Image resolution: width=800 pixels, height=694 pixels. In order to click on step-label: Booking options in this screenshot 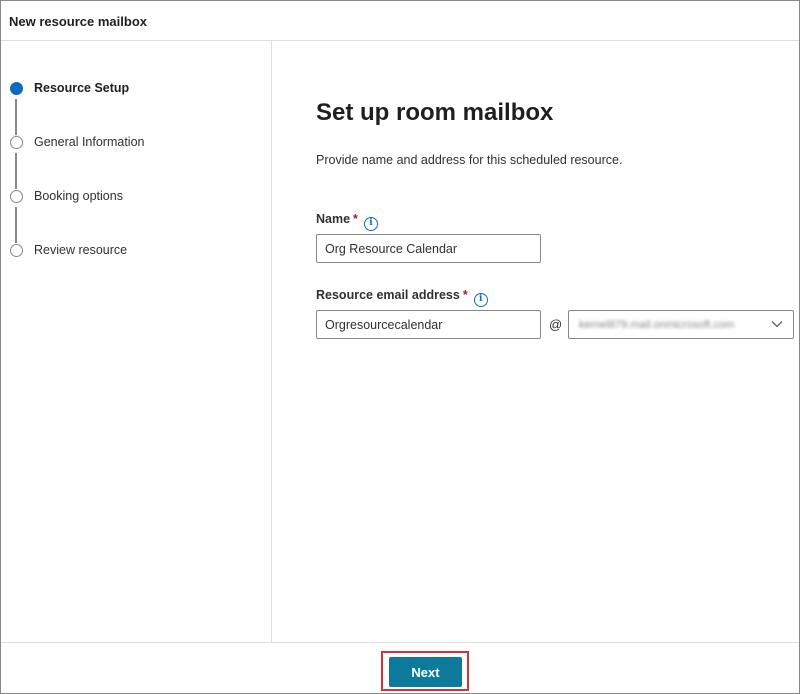, I will do `click(78, 196)`.